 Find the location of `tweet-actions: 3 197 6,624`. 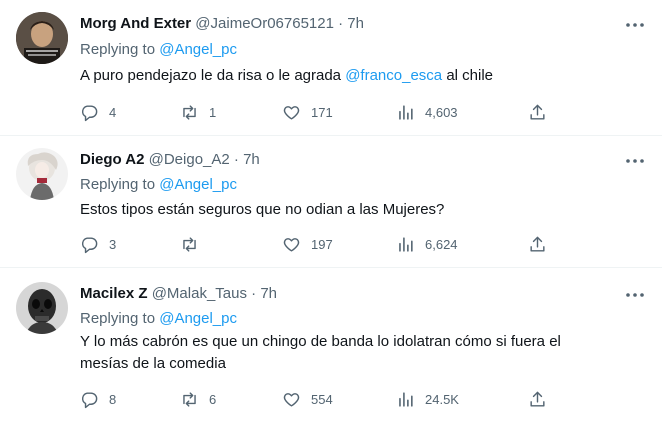

tweet-actions: 3 197 6,624 is located at coordinates (320, 244).